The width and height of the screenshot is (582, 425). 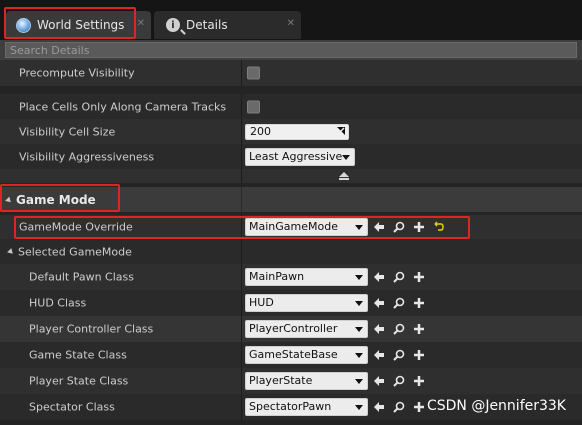 I want to click on gamemode-override-dropdown: MainGameMode, so click(x=306, y=227).